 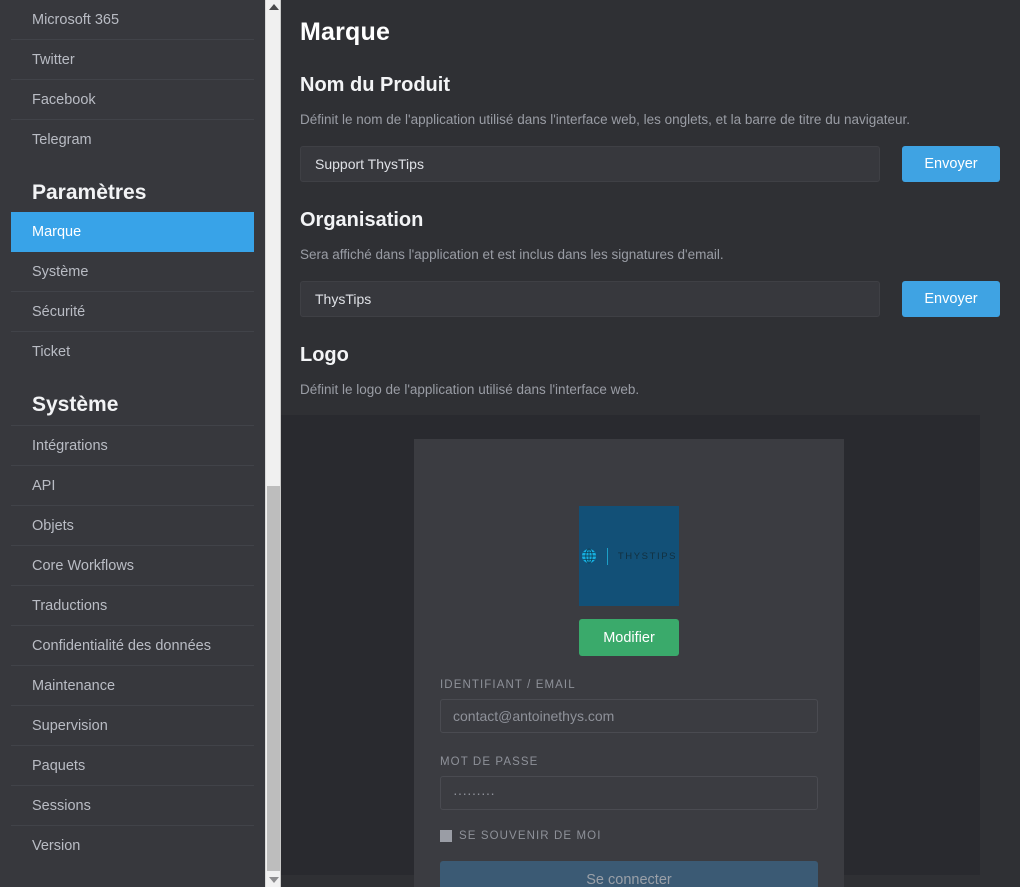 What do you see at coordinates (629, 874) in the screenshot?
I see `login-button: Se connecter` at bounding box center [629, 874].